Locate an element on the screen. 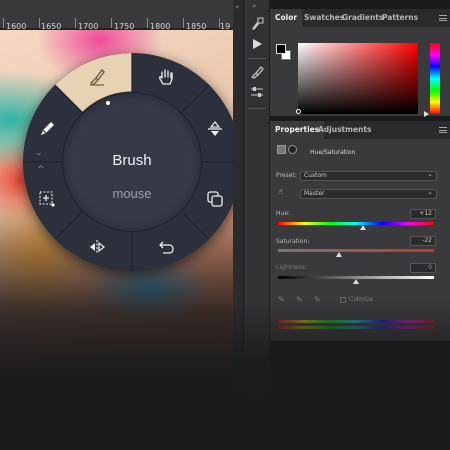 The image size is (450, 450). tab-adjustments: Adjustments is located at coordinates (344, 130).